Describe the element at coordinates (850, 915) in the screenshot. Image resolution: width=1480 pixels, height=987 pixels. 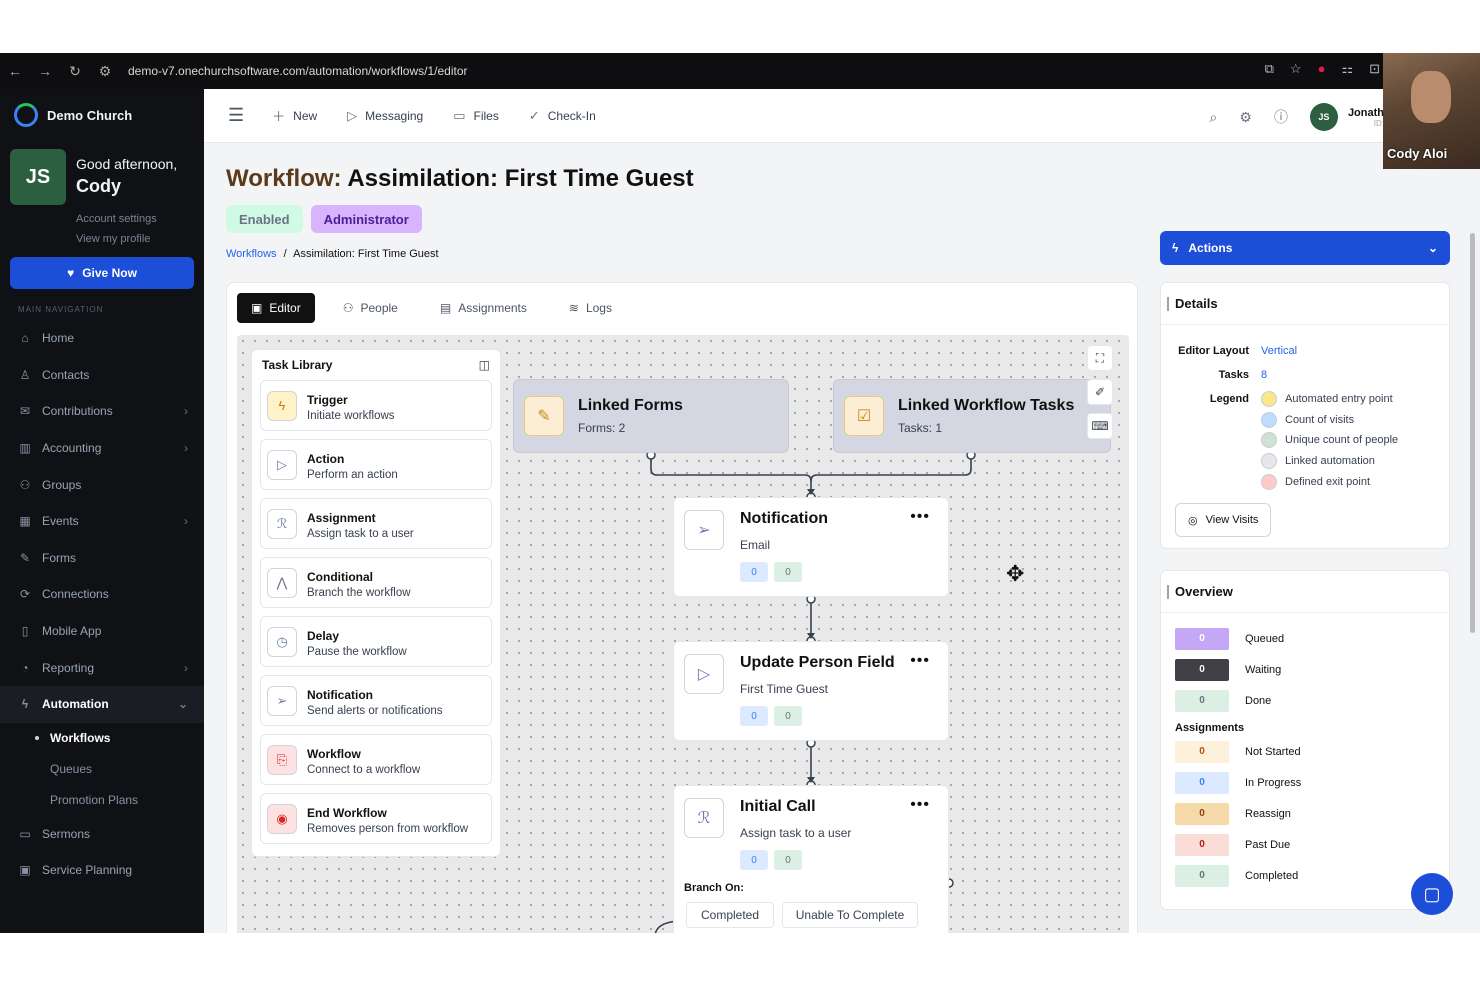
I see `branch-unable: Unable To Complete` at that location.